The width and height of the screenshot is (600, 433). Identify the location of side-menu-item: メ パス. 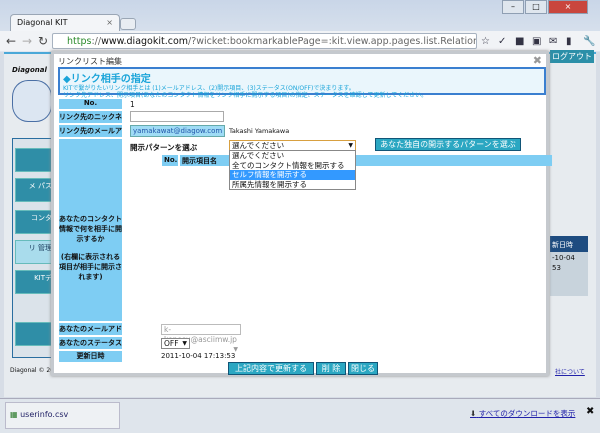
(35, 190).